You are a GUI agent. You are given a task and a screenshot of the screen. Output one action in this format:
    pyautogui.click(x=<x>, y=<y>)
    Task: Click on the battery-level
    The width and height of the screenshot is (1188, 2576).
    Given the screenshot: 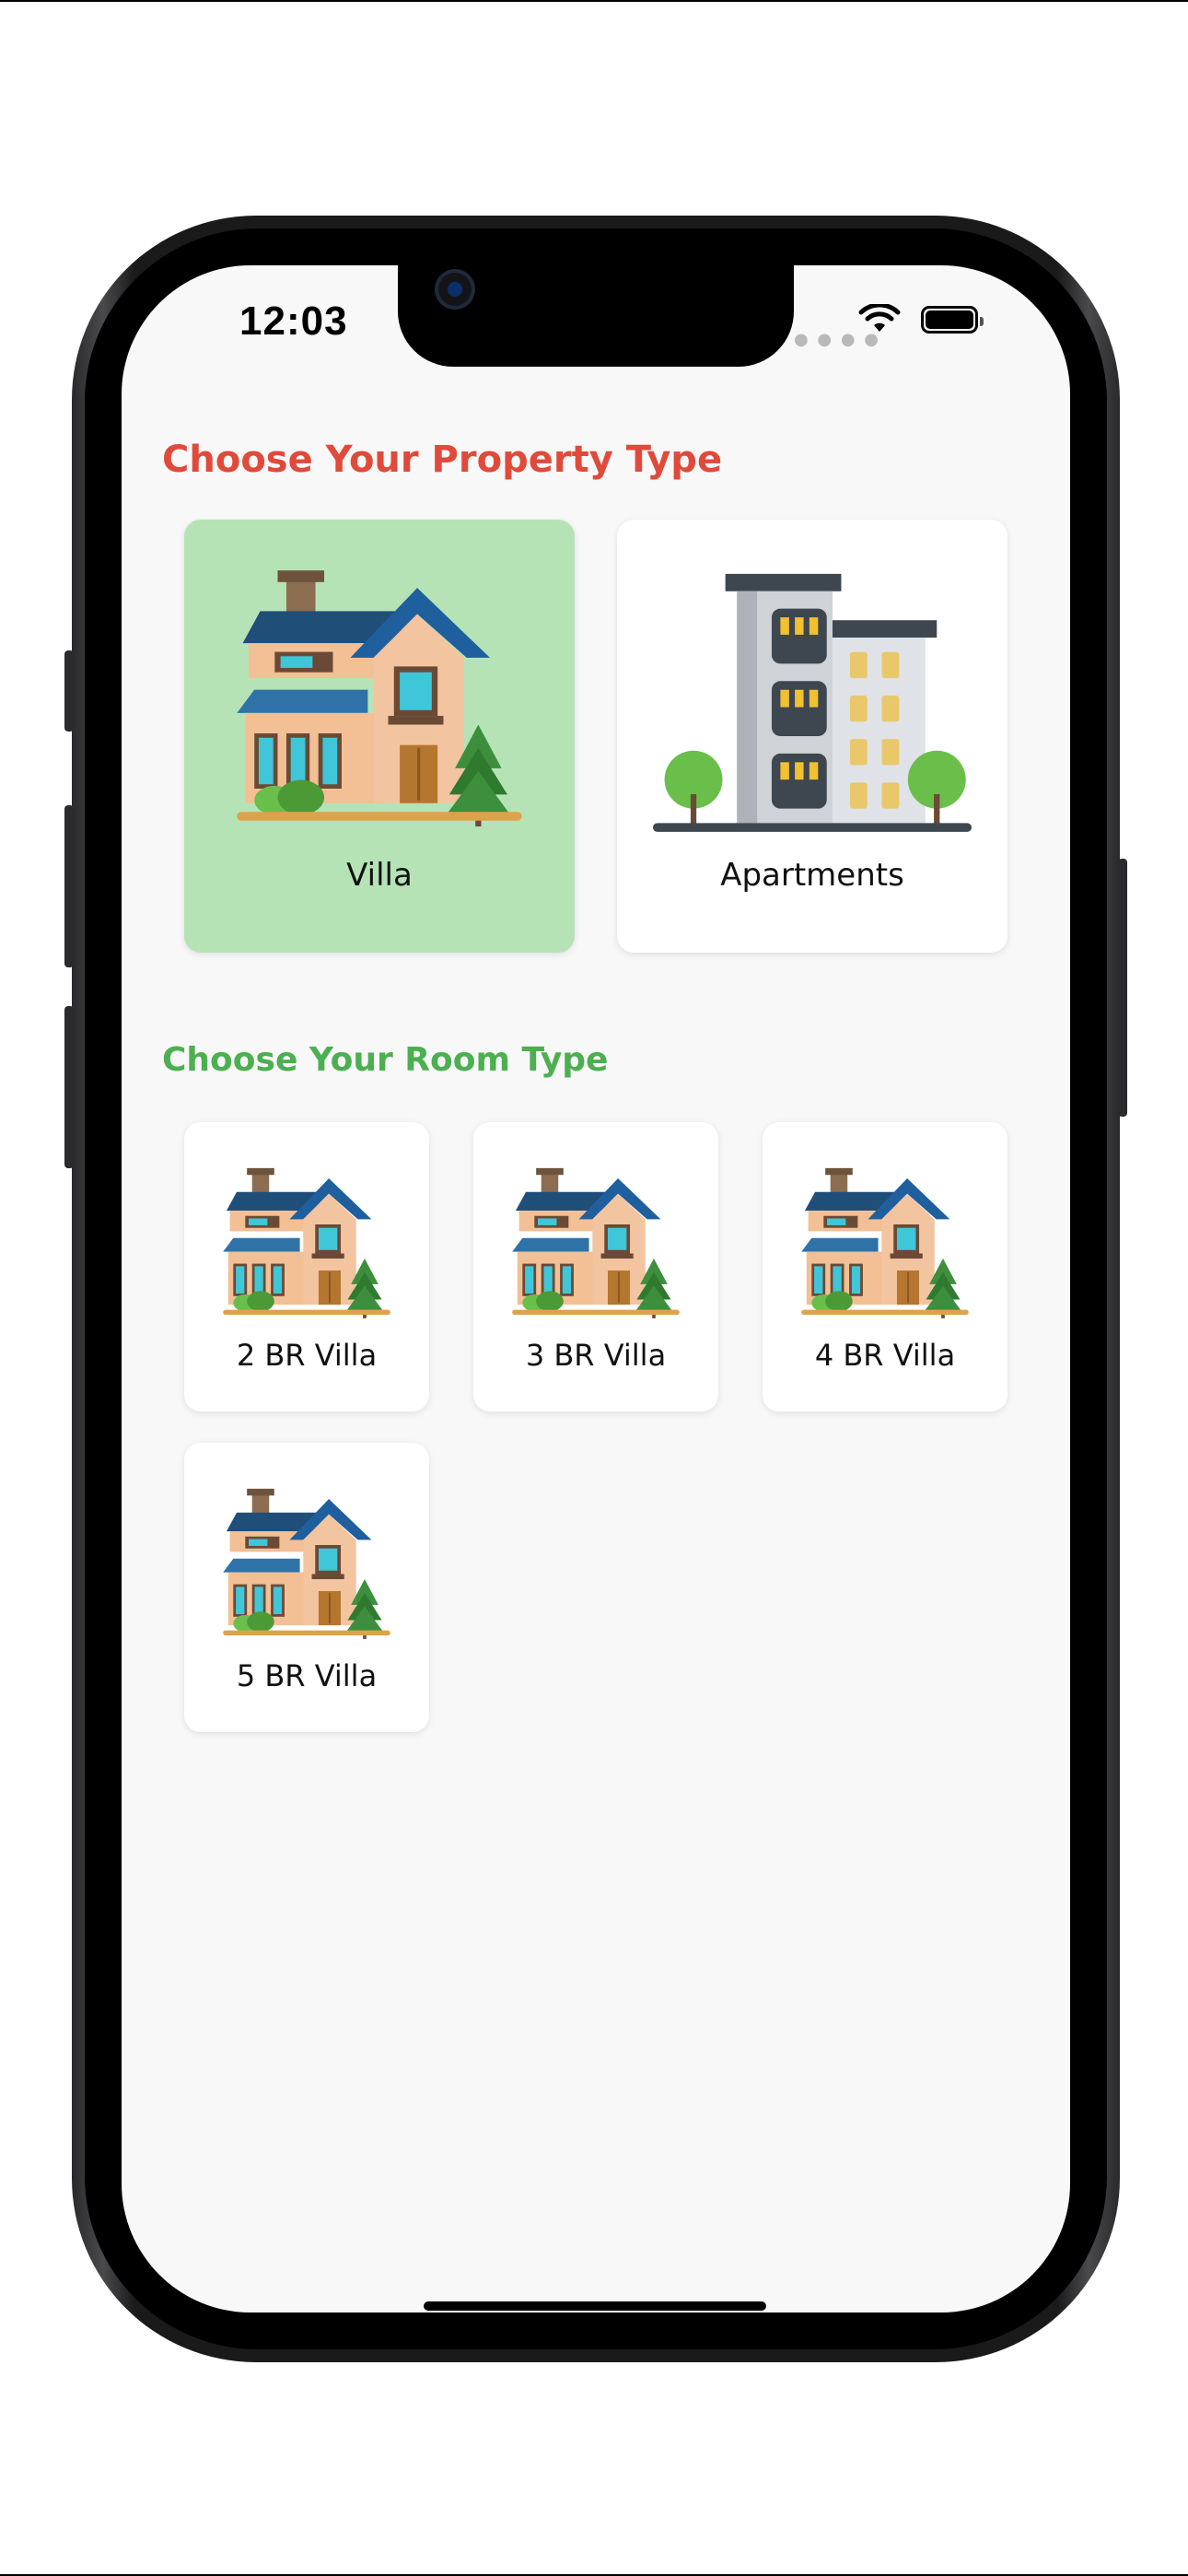 What is the action you would take?
    pyautogui.click(x=949, y=319)
    